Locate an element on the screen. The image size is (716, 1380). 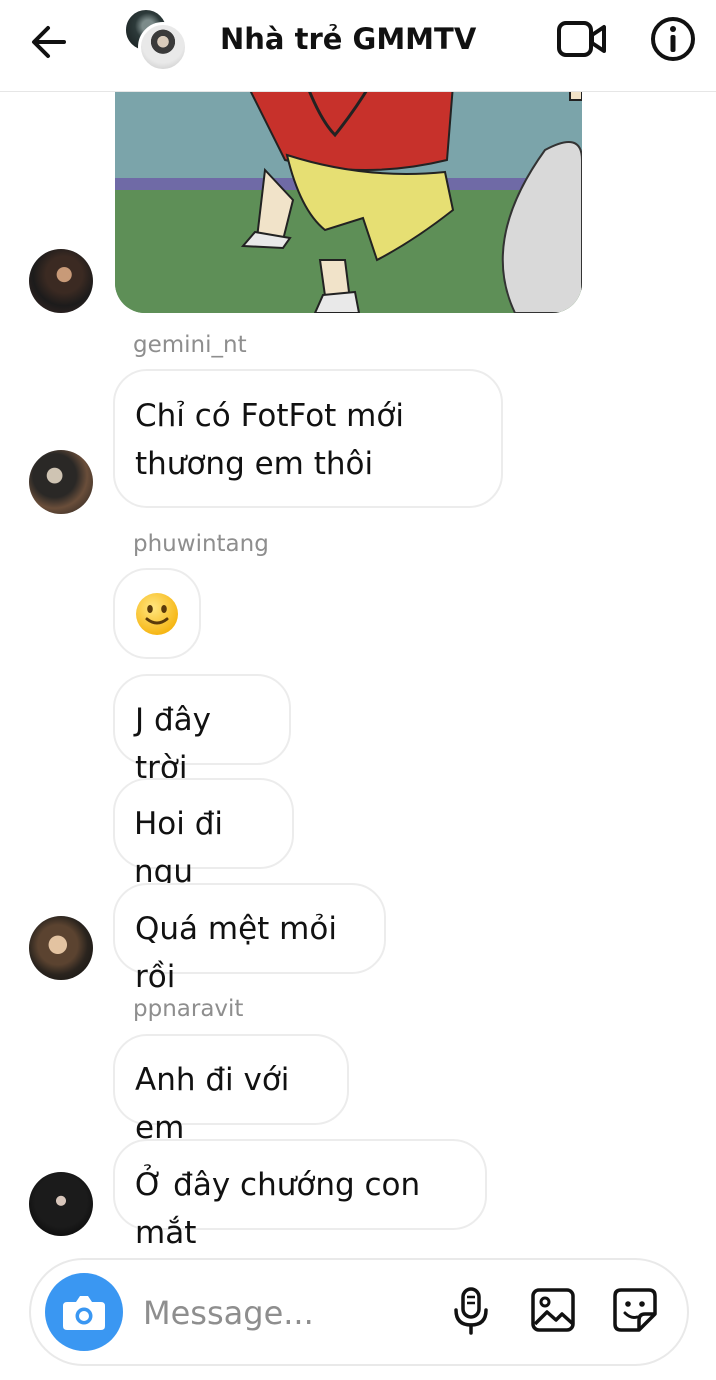
message-input is located at coordinates (288, 1313).